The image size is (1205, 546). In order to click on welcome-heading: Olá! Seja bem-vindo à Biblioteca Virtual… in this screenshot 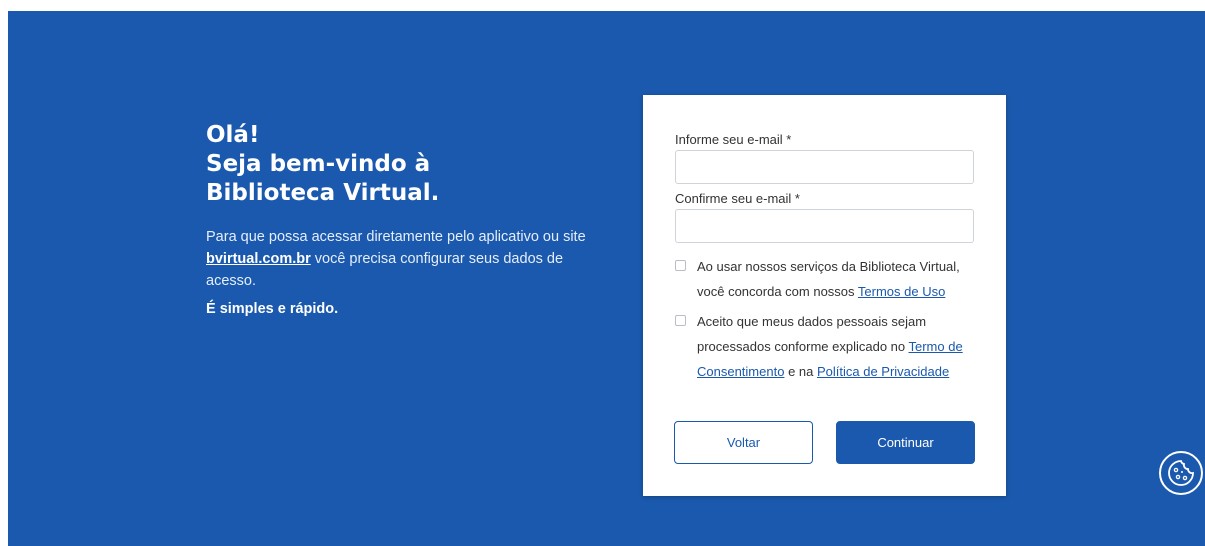, I will do `click(396, 164)`.